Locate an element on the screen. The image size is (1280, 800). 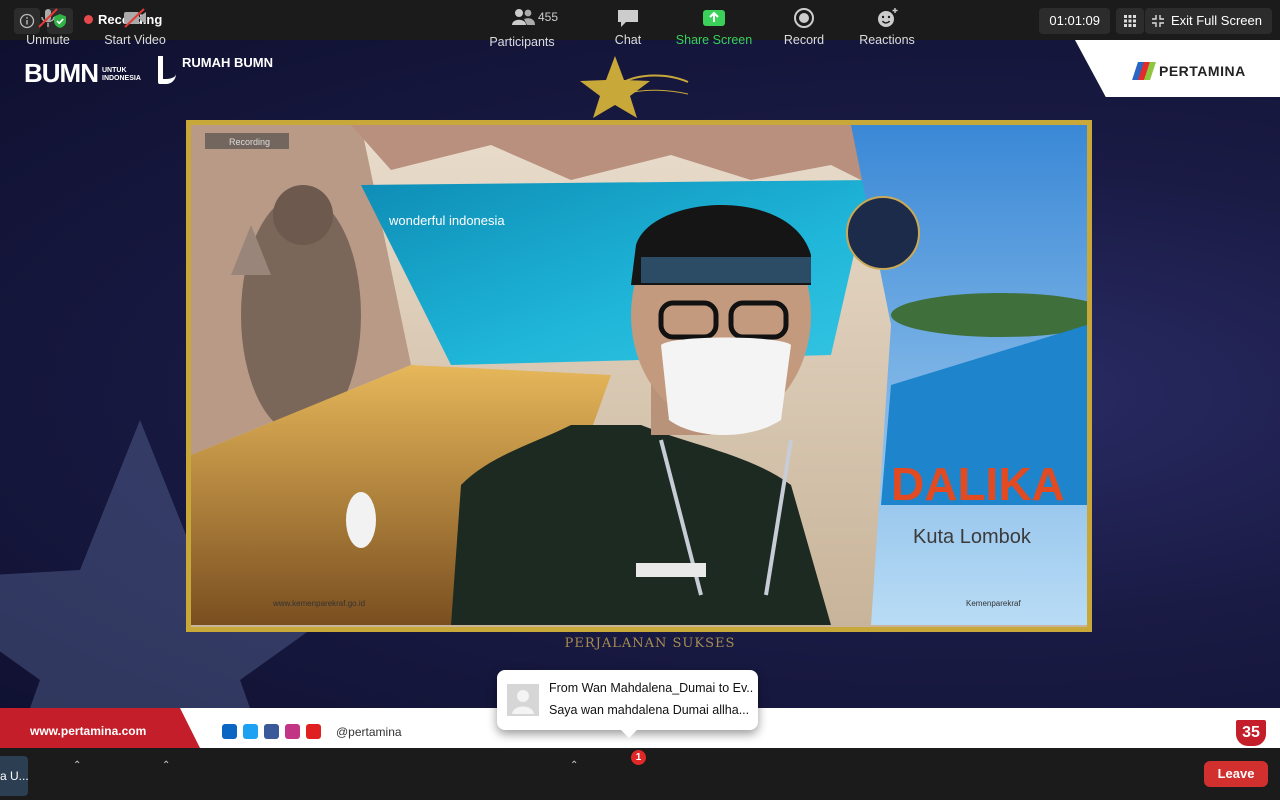
exit-full-screen-button: Exit Full Screen is located at coordinates (1208, 21).